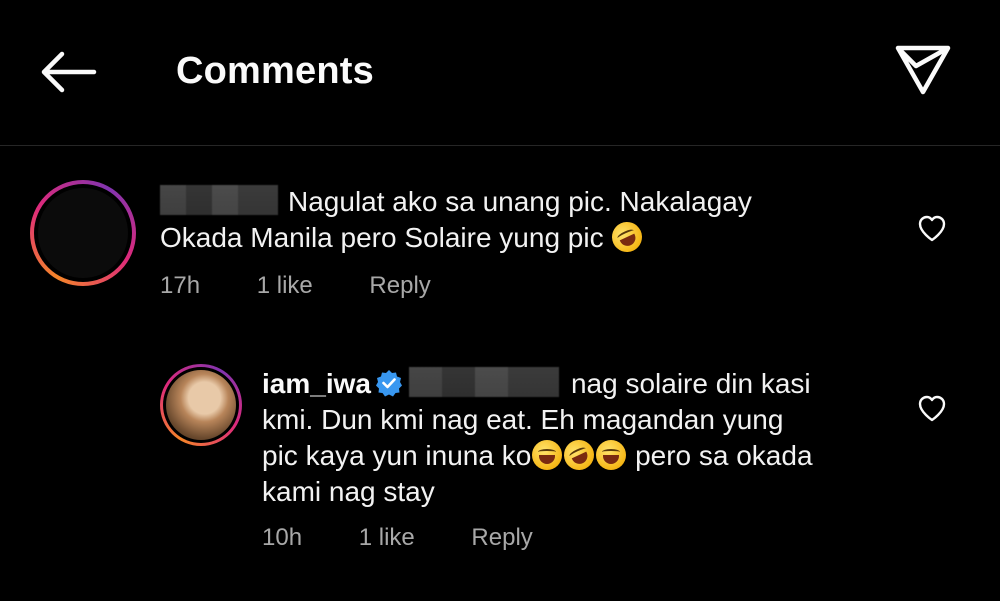 The width and height of the screenshot is (1000, 601). I want to click on comment-text-line: pero sa okada, so click(724, 455).